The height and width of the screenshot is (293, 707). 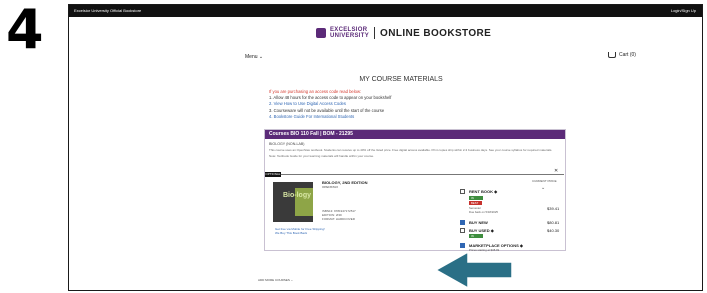 I want to click on rent-due-date: Due back on 5/18/2025, so click(x=483, y=212).